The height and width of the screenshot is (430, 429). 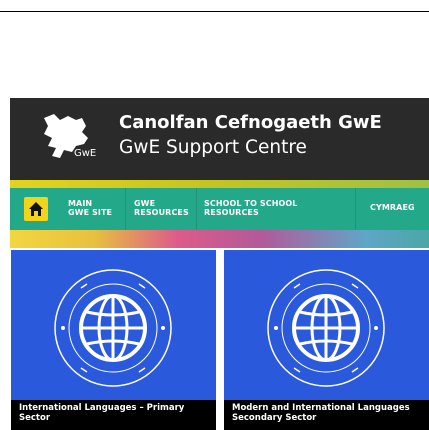 What do you see at coordinates (213, 147) in the screenshot?
I see `site-title-english: GwE Support Centre` at bounding box center [213, 147].